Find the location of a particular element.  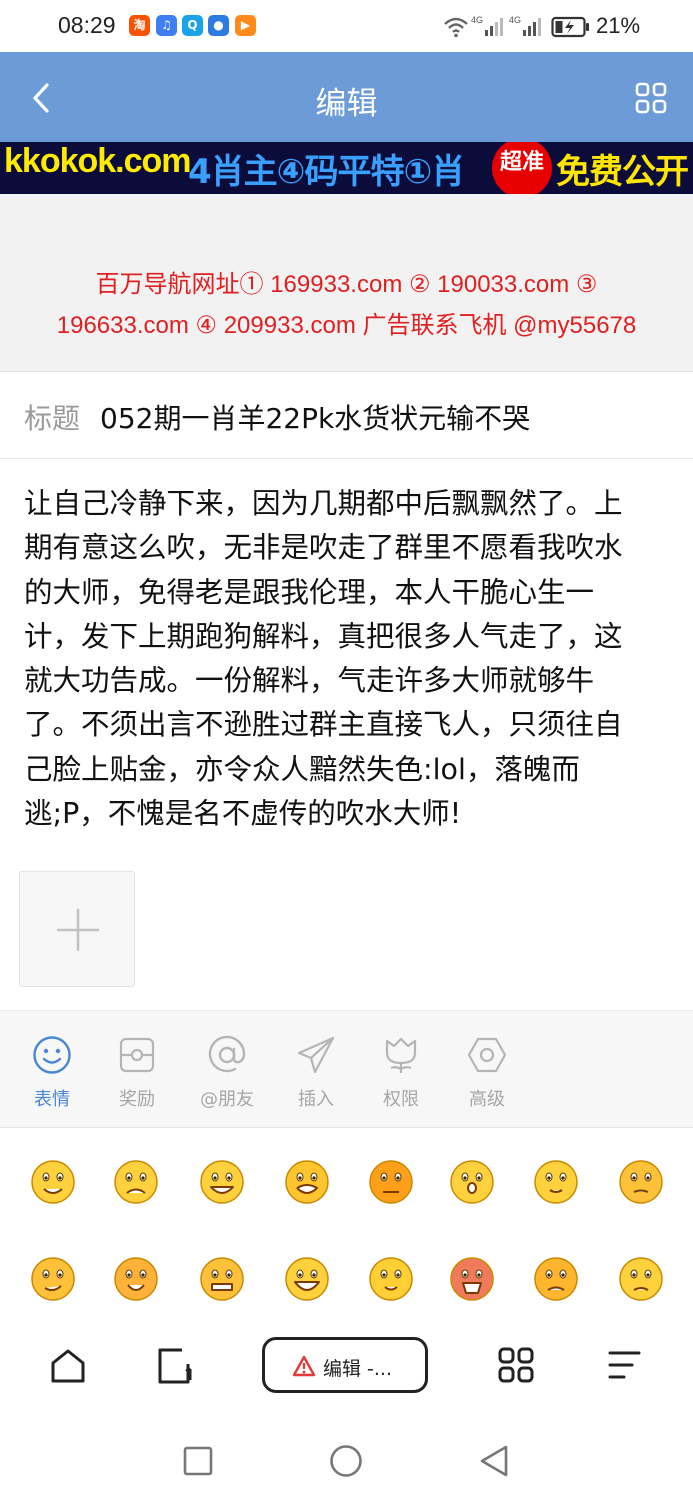

nav-link-line: 196633.com ④ 209933.com 广告联系飞机 @my55678 is located at coordinates (346, 322).